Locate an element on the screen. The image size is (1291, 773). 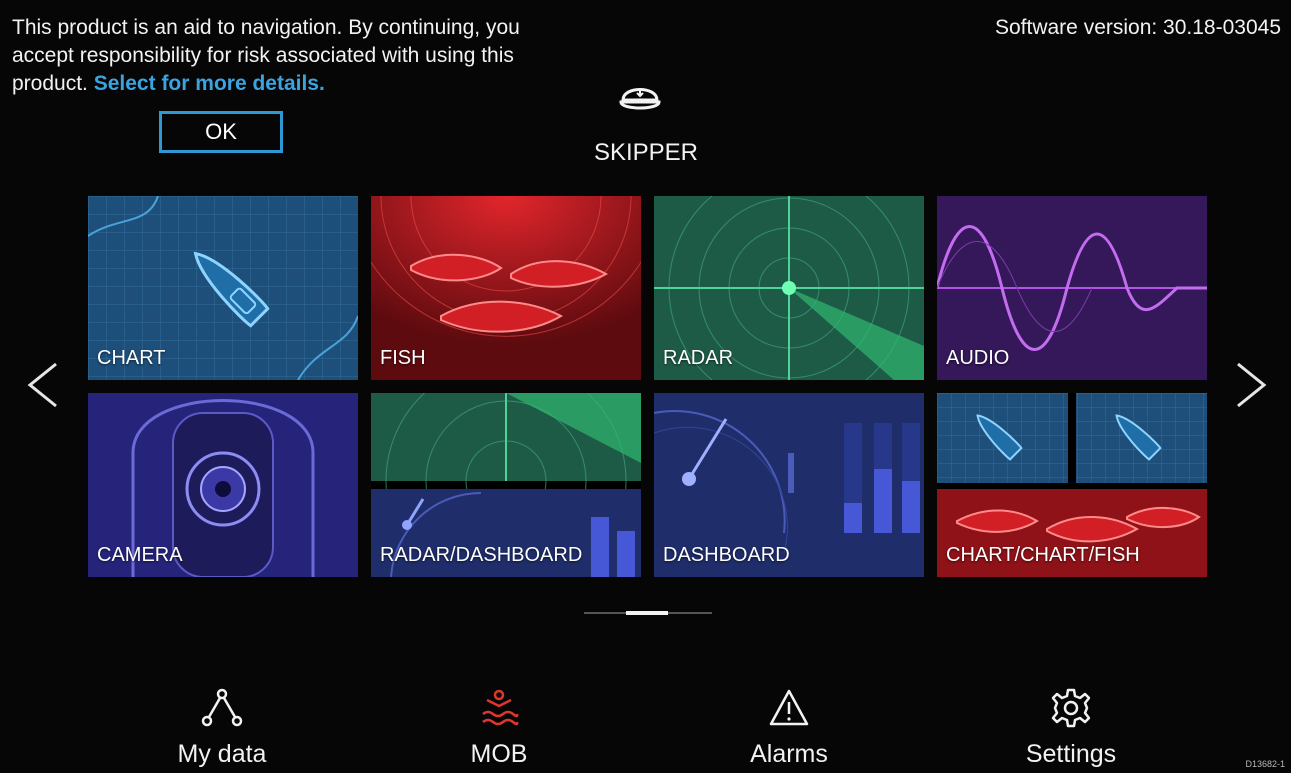
tile-label: DASHBOARD is located at coordinates (726, 555).